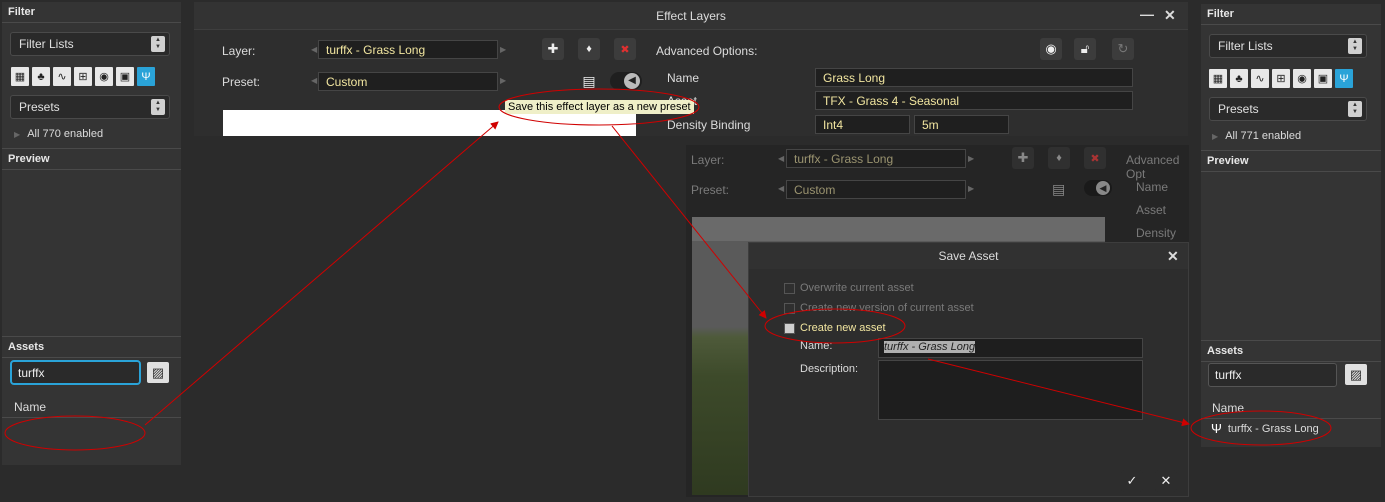 The image size is (1385, 502). What do you see at coordinates (835, 326) in the screenshot?
I see `annotation-ellipse-new-asset` at bounding box center [835, 326].